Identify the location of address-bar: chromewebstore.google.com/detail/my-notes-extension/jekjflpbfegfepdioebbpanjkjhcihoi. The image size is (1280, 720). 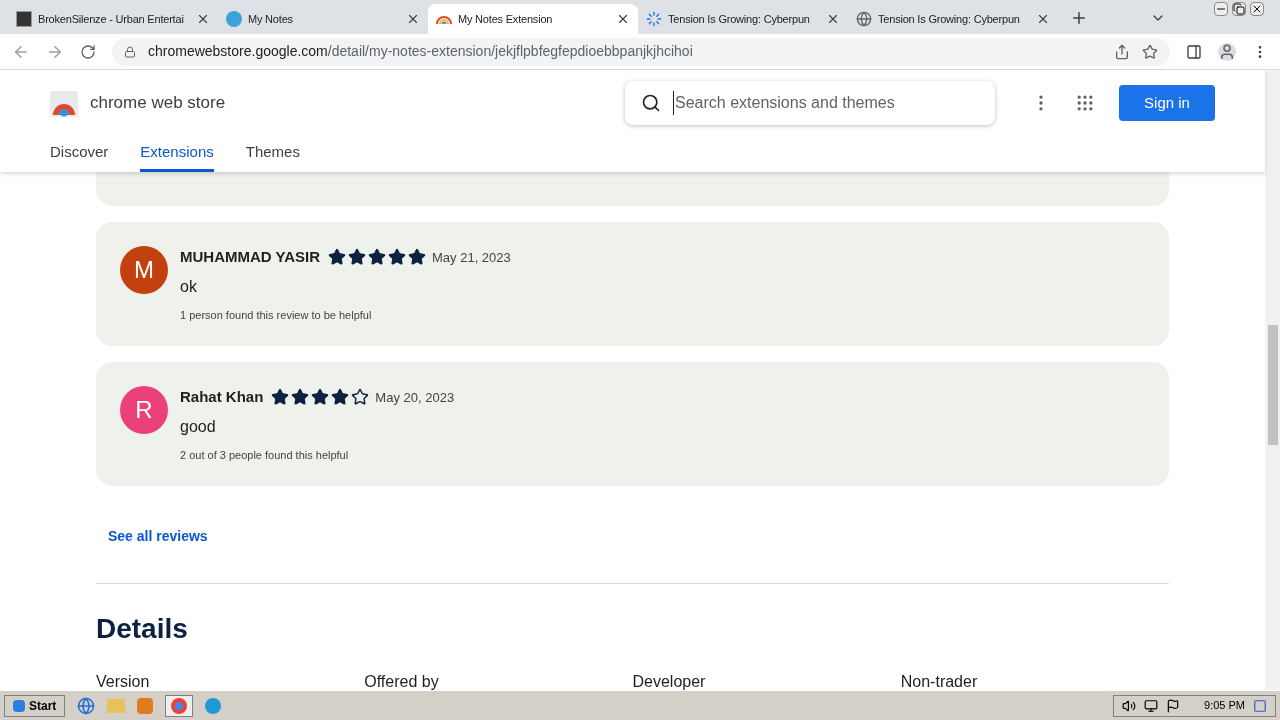
(641, 51).